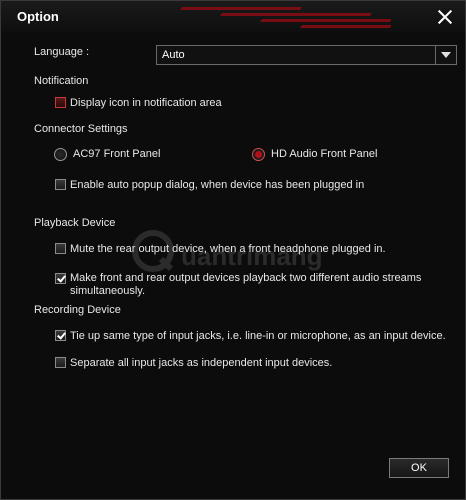 This screenshot has height=500, width=466. I want to click on display-icon-label: Display icon in notification area, so click(146, 103).